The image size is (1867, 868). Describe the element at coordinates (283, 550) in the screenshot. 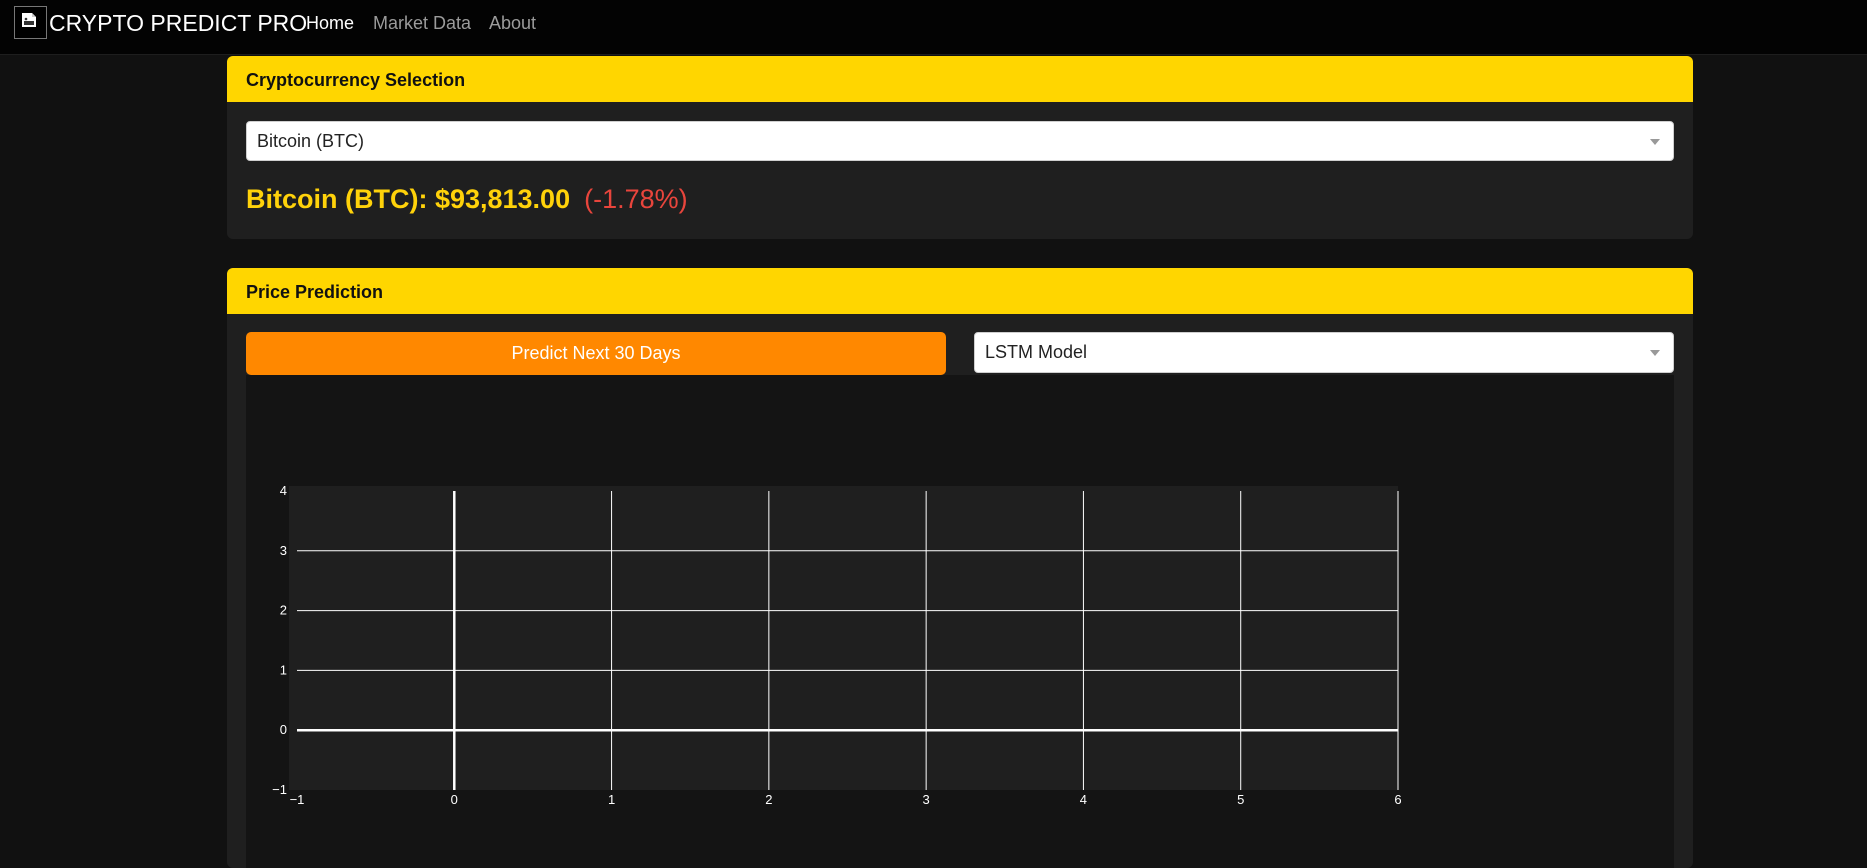

I see `y-tick-label: 3` at that location.